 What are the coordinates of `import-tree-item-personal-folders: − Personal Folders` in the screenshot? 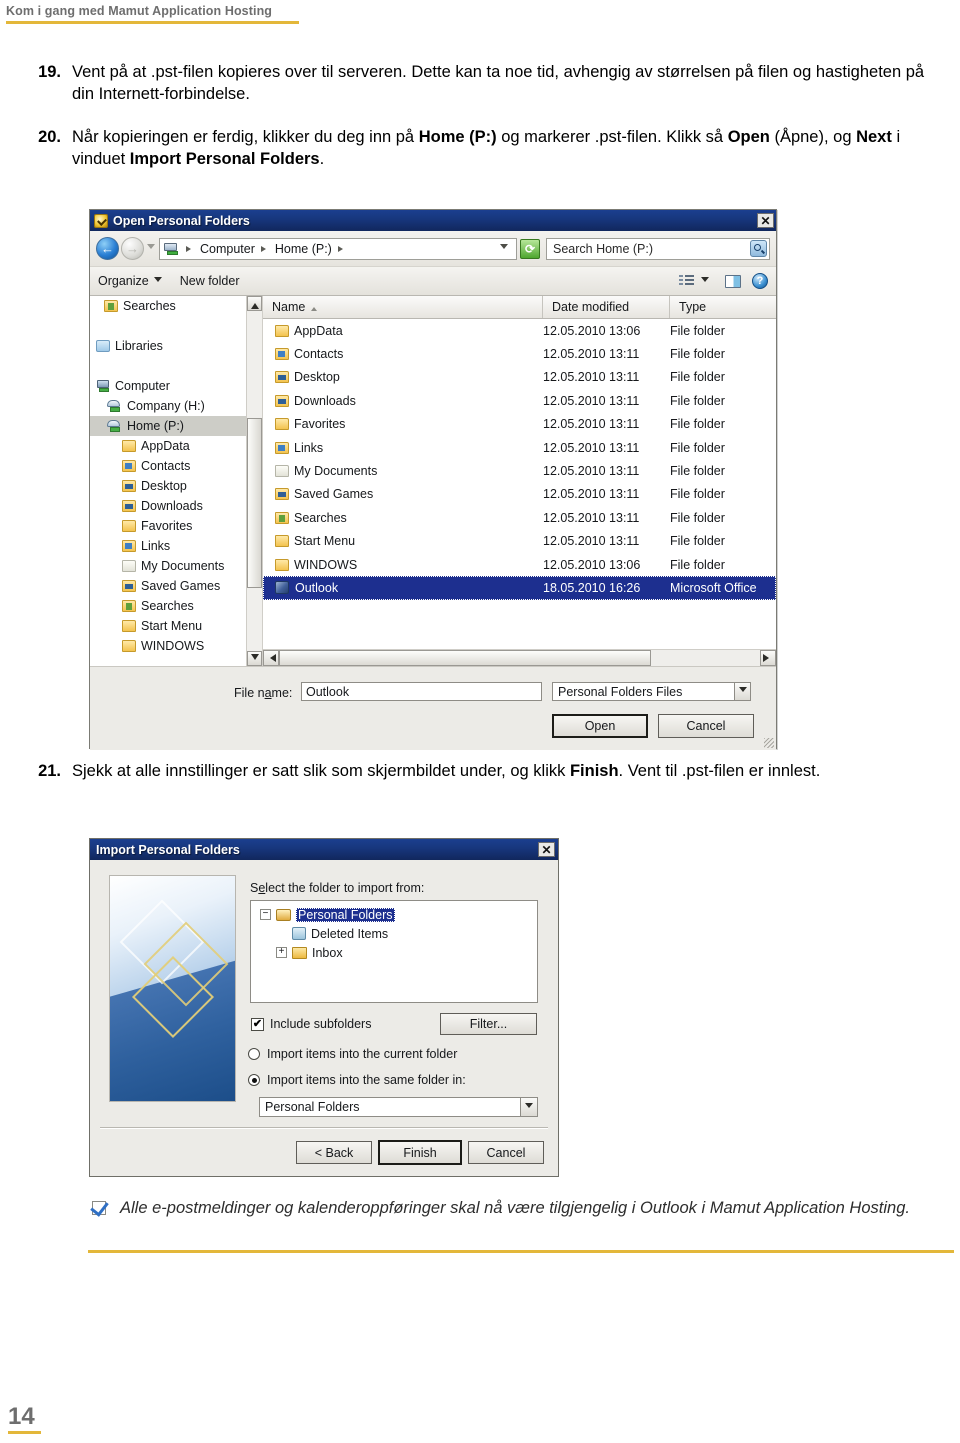 It's located at (394, 914).